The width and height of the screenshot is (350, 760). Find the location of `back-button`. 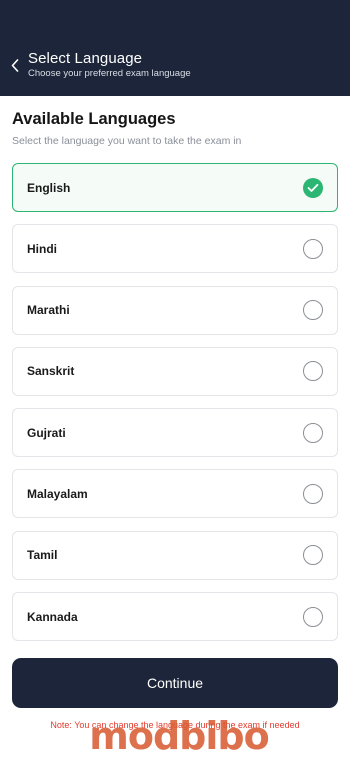

back-button is located at coordinates (15, 65).